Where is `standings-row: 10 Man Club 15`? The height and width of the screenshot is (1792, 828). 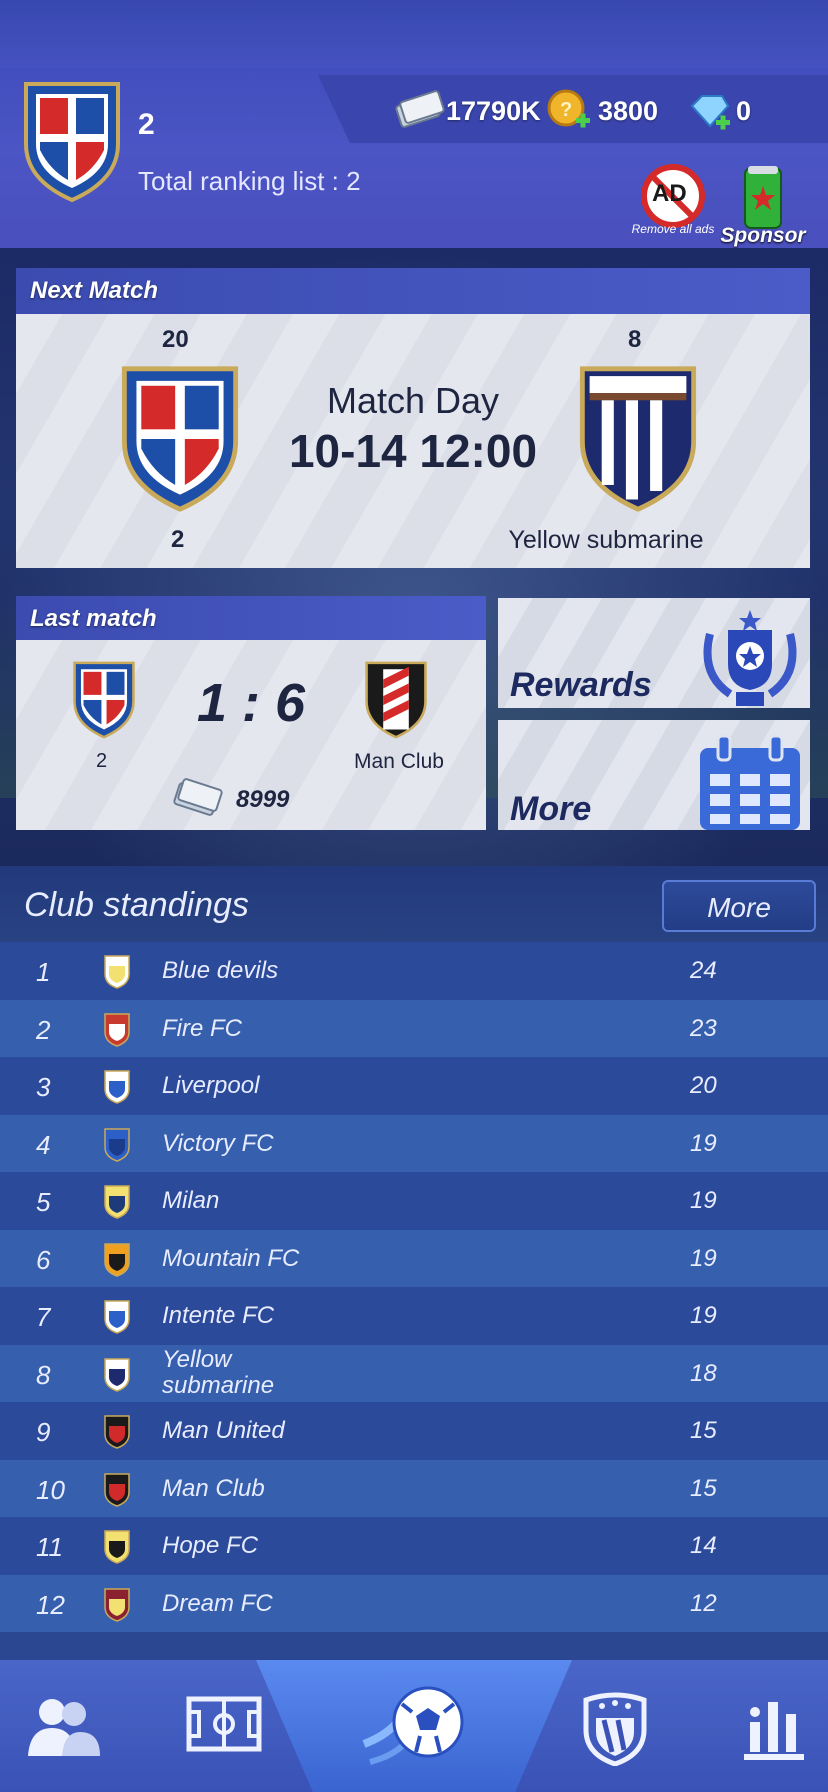 standings-row: 10 Man Club 15 is located at coordinates (414, 1488).